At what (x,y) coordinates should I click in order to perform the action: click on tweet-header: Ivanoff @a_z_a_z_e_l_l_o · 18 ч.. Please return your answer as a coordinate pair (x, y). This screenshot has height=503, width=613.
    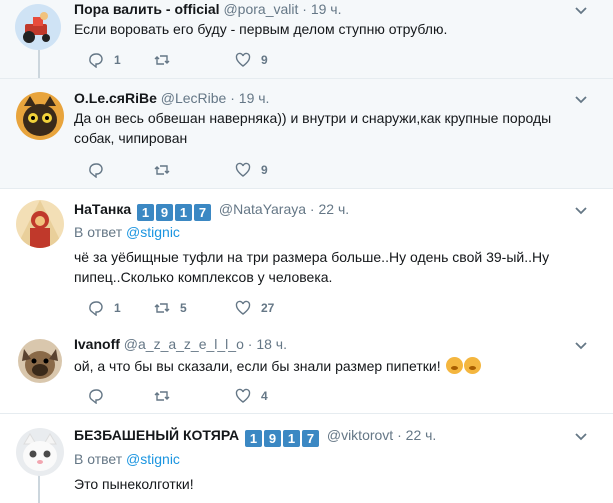
    Looking at the image, I should click on (180, 344).